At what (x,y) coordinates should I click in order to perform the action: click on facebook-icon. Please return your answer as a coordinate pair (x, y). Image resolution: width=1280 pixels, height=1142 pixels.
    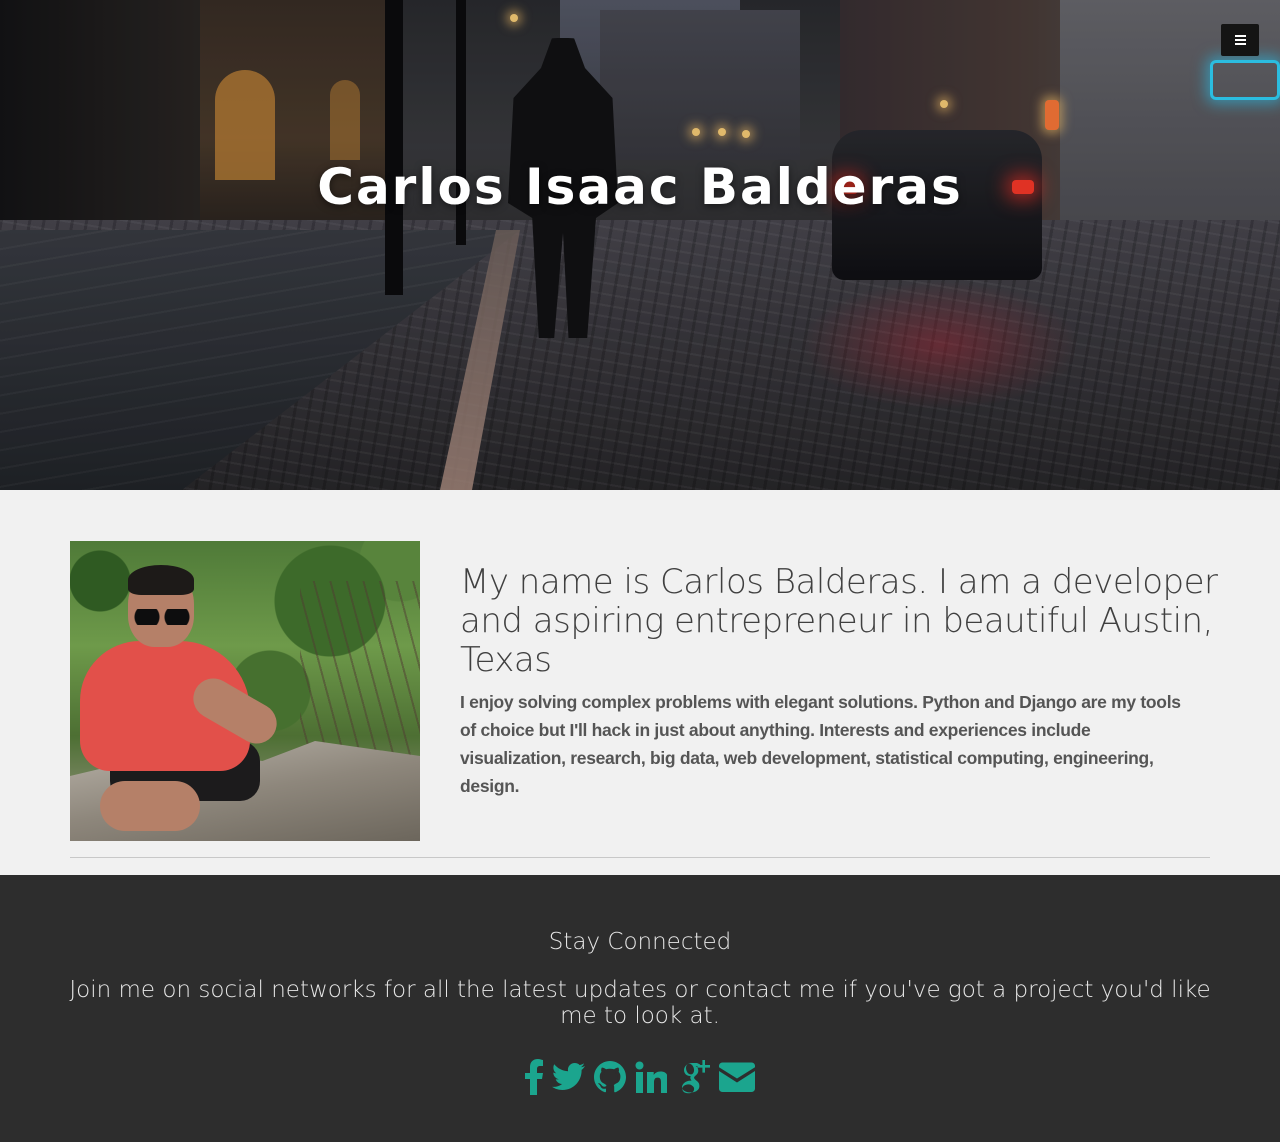
    Looking at the image, I should click on (534, 1077).